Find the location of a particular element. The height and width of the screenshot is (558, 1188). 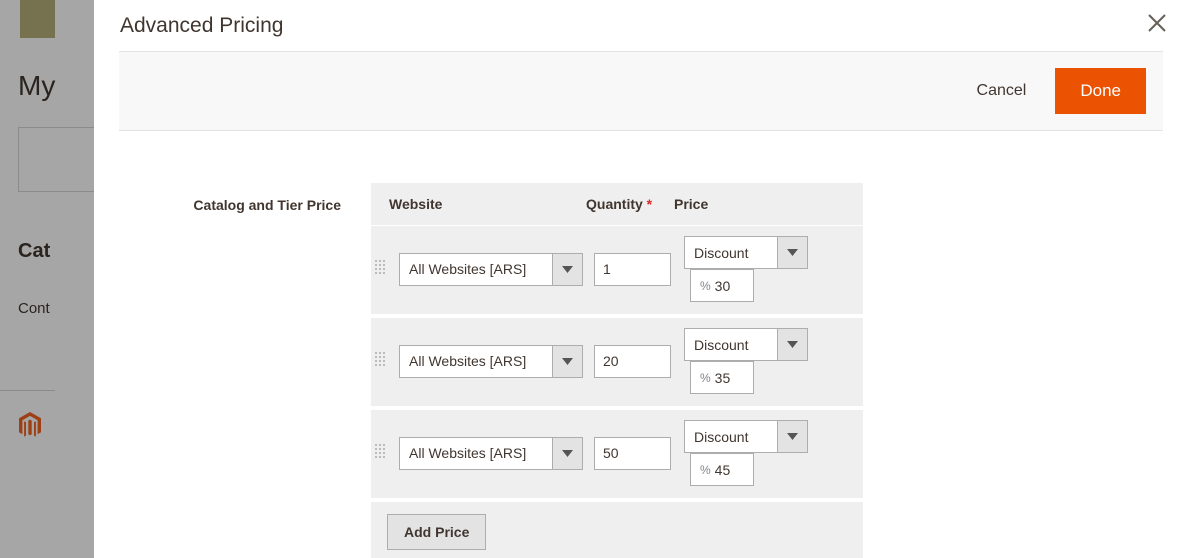

modal-header: Advanced Pricing is located at coordinates (641, 25).